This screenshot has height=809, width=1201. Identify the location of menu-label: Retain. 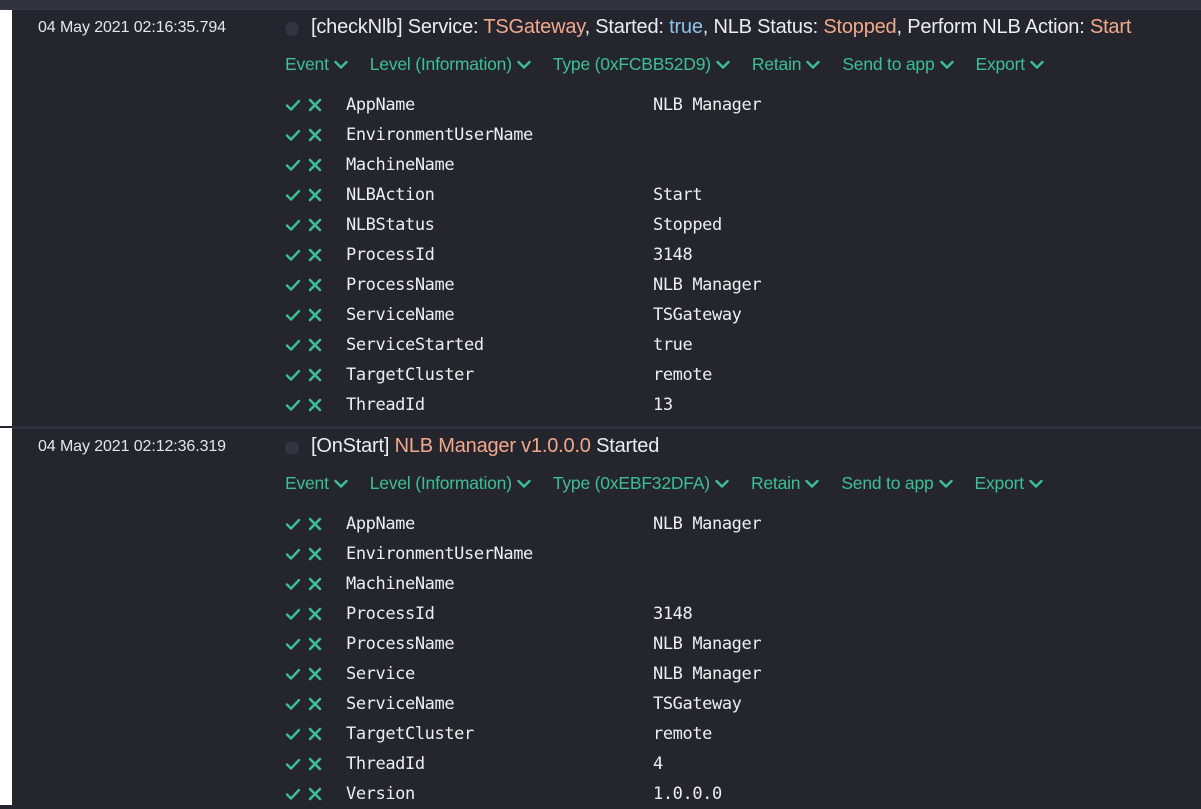
(775, 483).